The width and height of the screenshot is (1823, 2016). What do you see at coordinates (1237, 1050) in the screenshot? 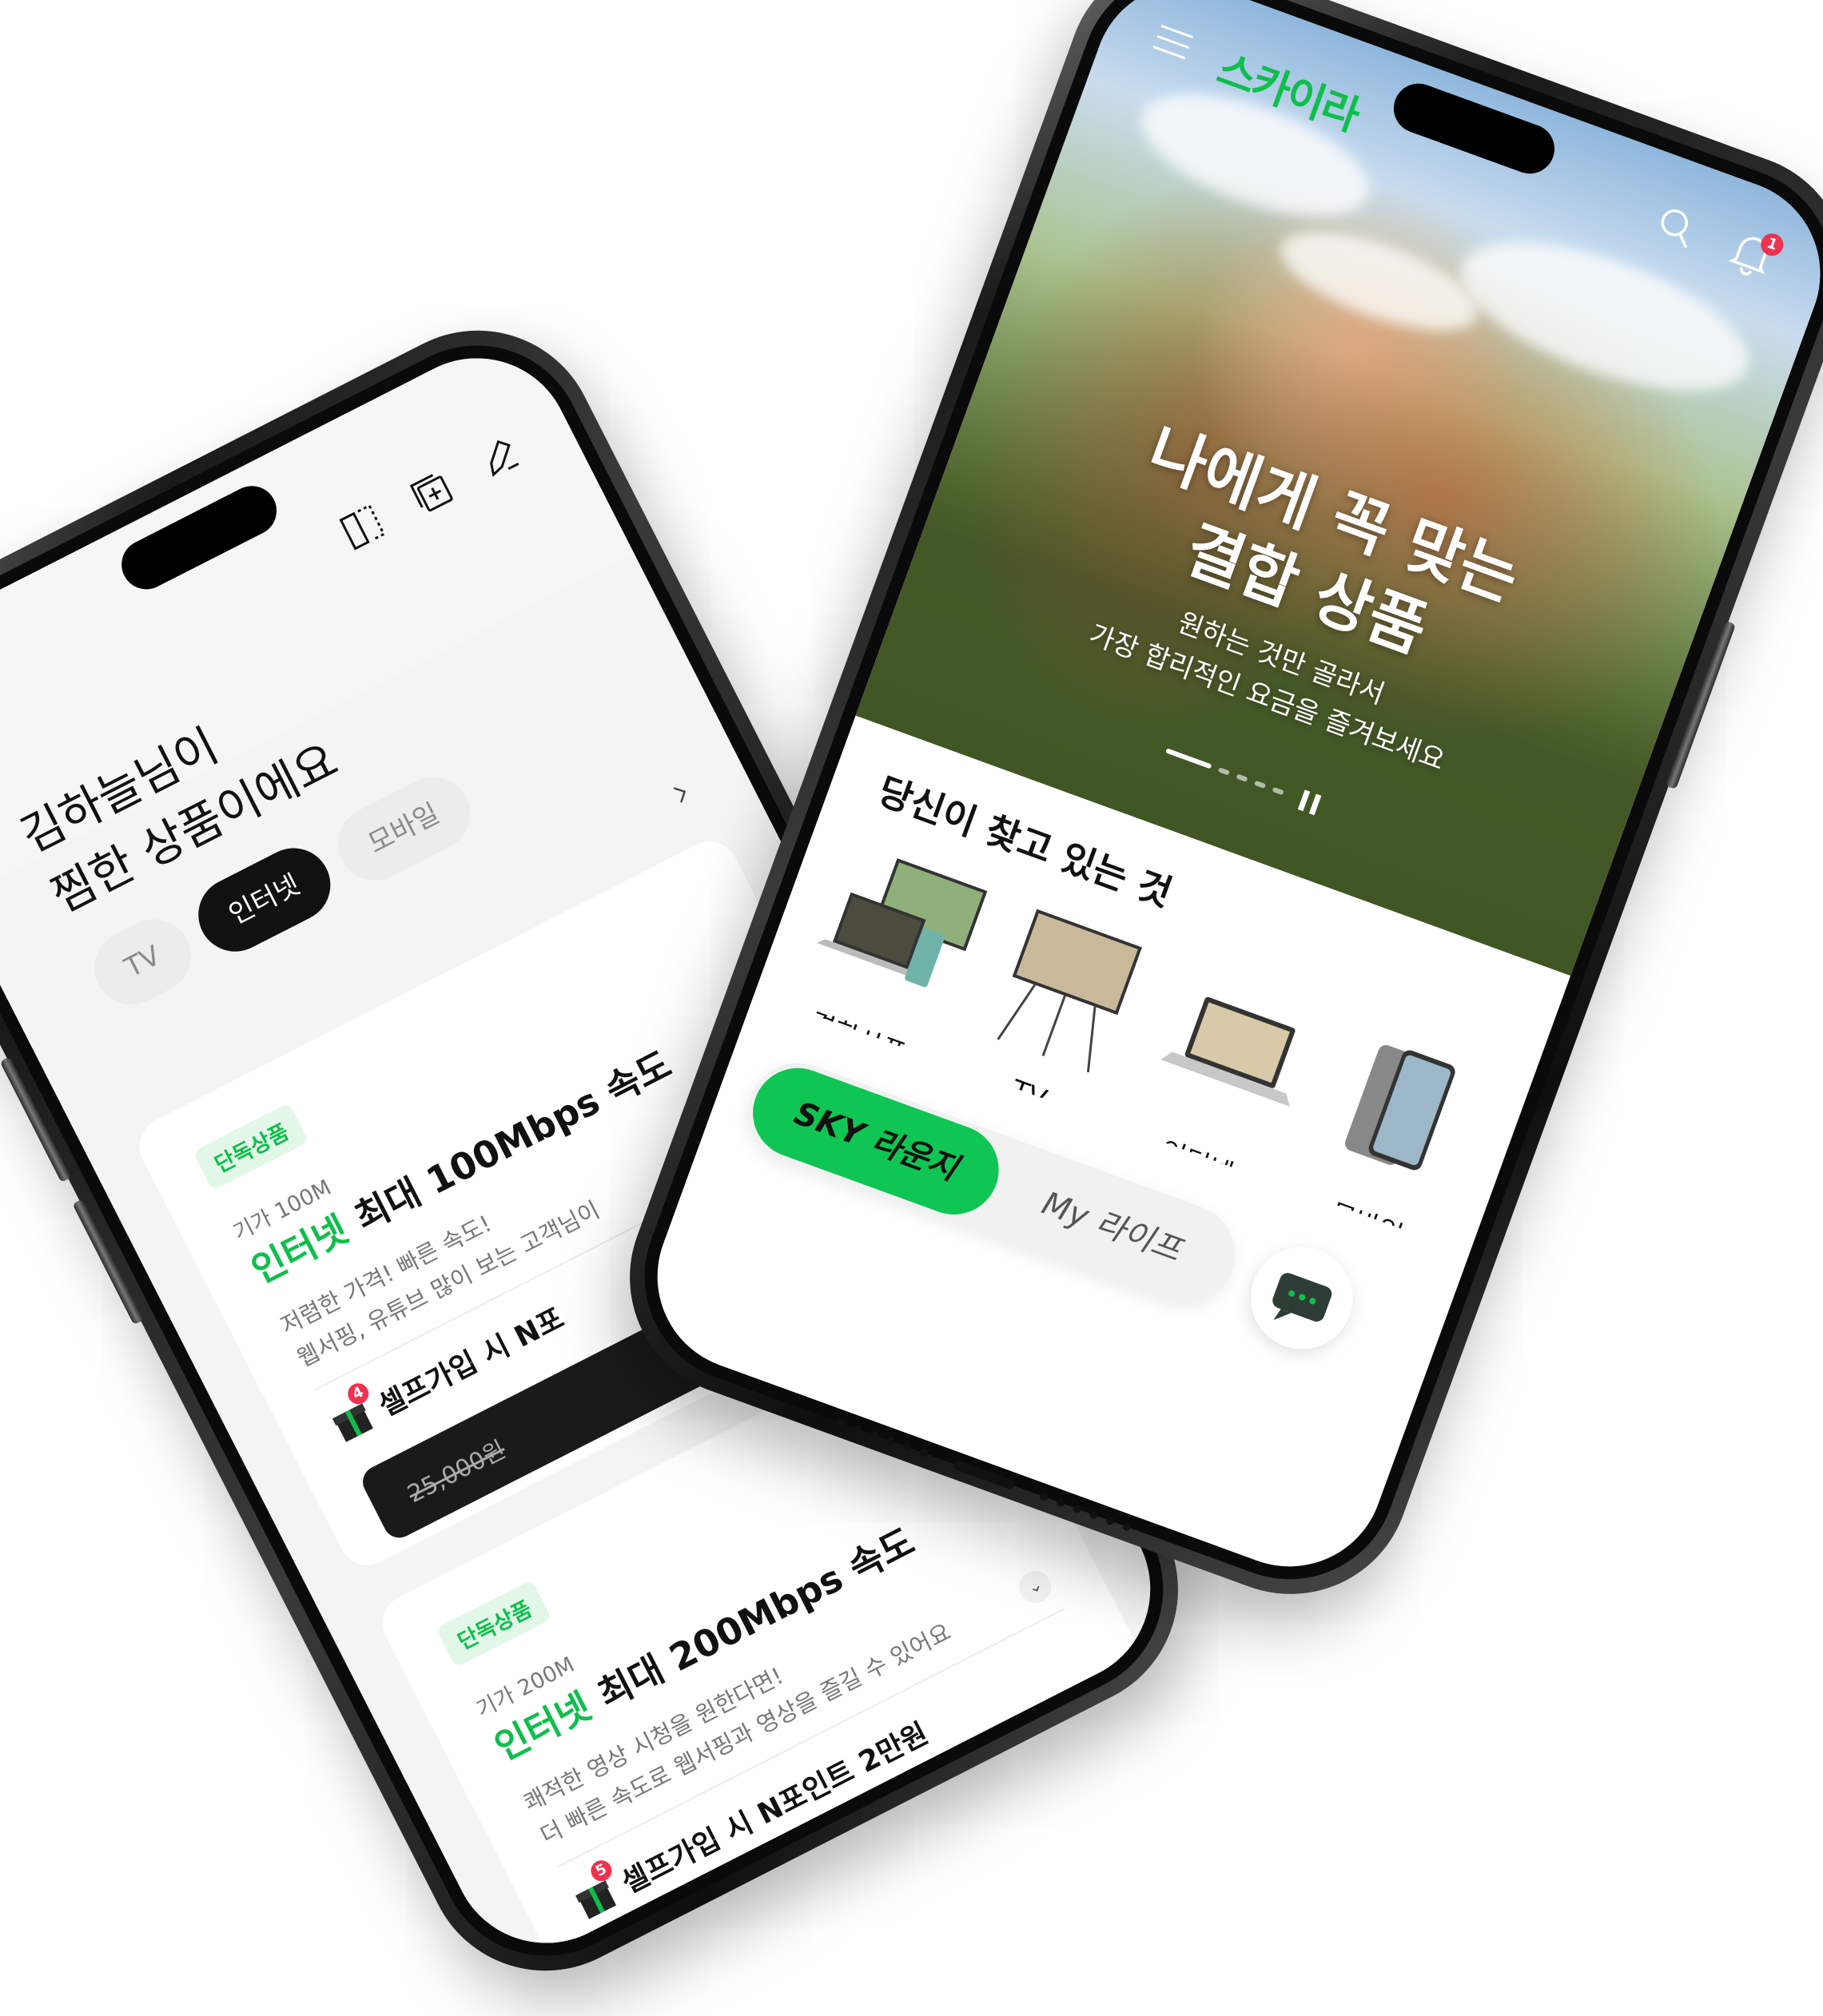
I see `laptop-icon` at bounding box center [1237, 1050].